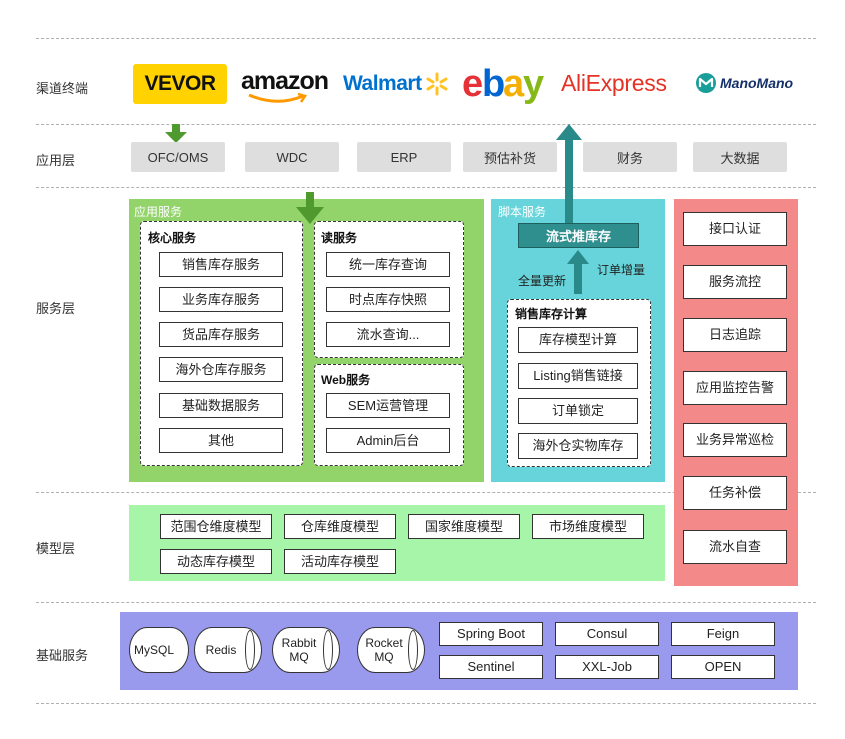 Image resolution: width=845 pixels, height=739 pixels. I want to click on infra-spring-boot: Spring Boot, so click(491, 634).